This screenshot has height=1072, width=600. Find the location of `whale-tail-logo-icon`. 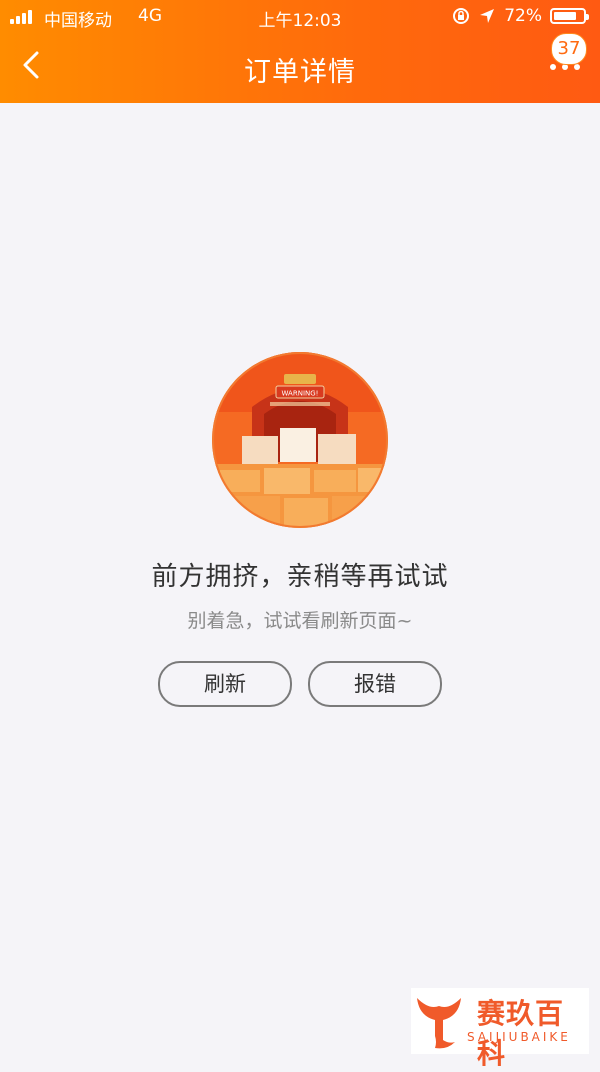

whale-tail-logo-icon is located at coordinates (439, 1023).